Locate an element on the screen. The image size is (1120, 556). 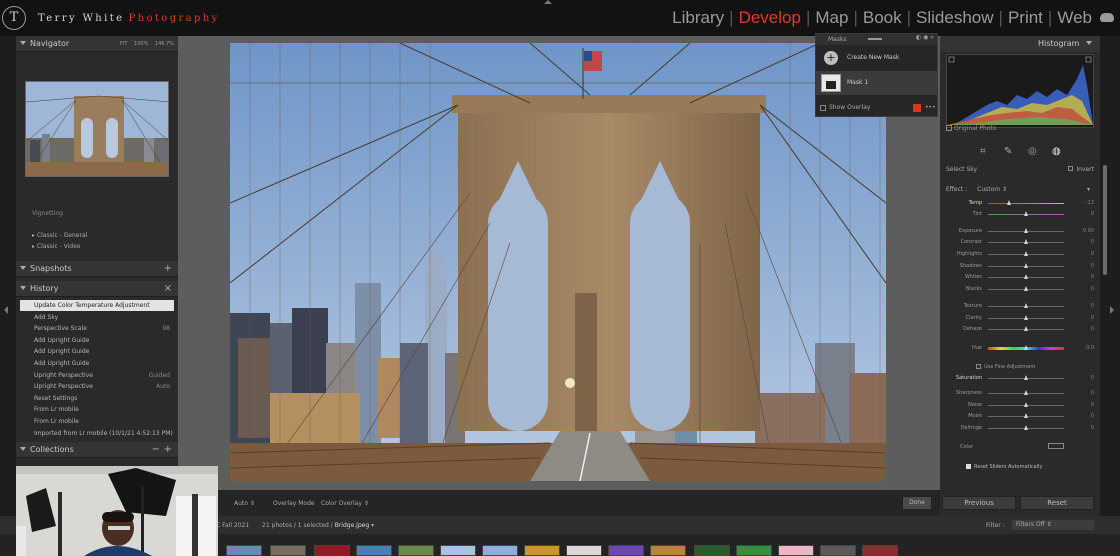
collections-header: Collections − + is located at coordinates (97, 450).